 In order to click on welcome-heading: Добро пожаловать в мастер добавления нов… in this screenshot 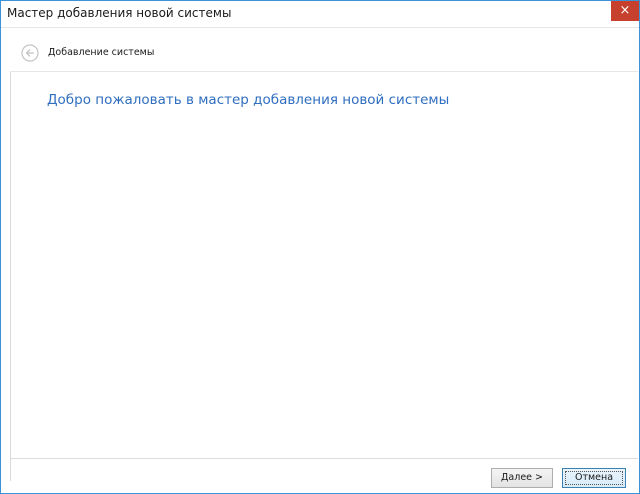, I will do `click(248, 100)`.